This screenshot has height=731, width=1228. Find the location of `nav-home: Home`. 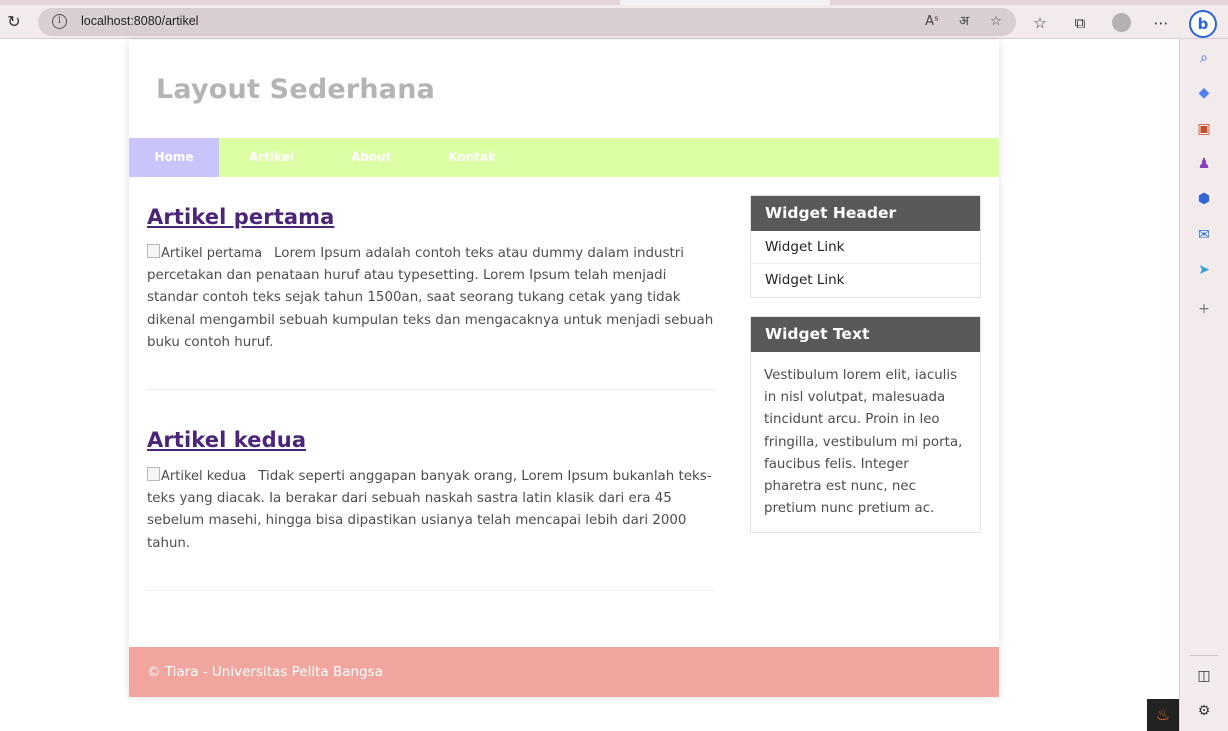

nav-home: Home is located at coordinates (174, 157).